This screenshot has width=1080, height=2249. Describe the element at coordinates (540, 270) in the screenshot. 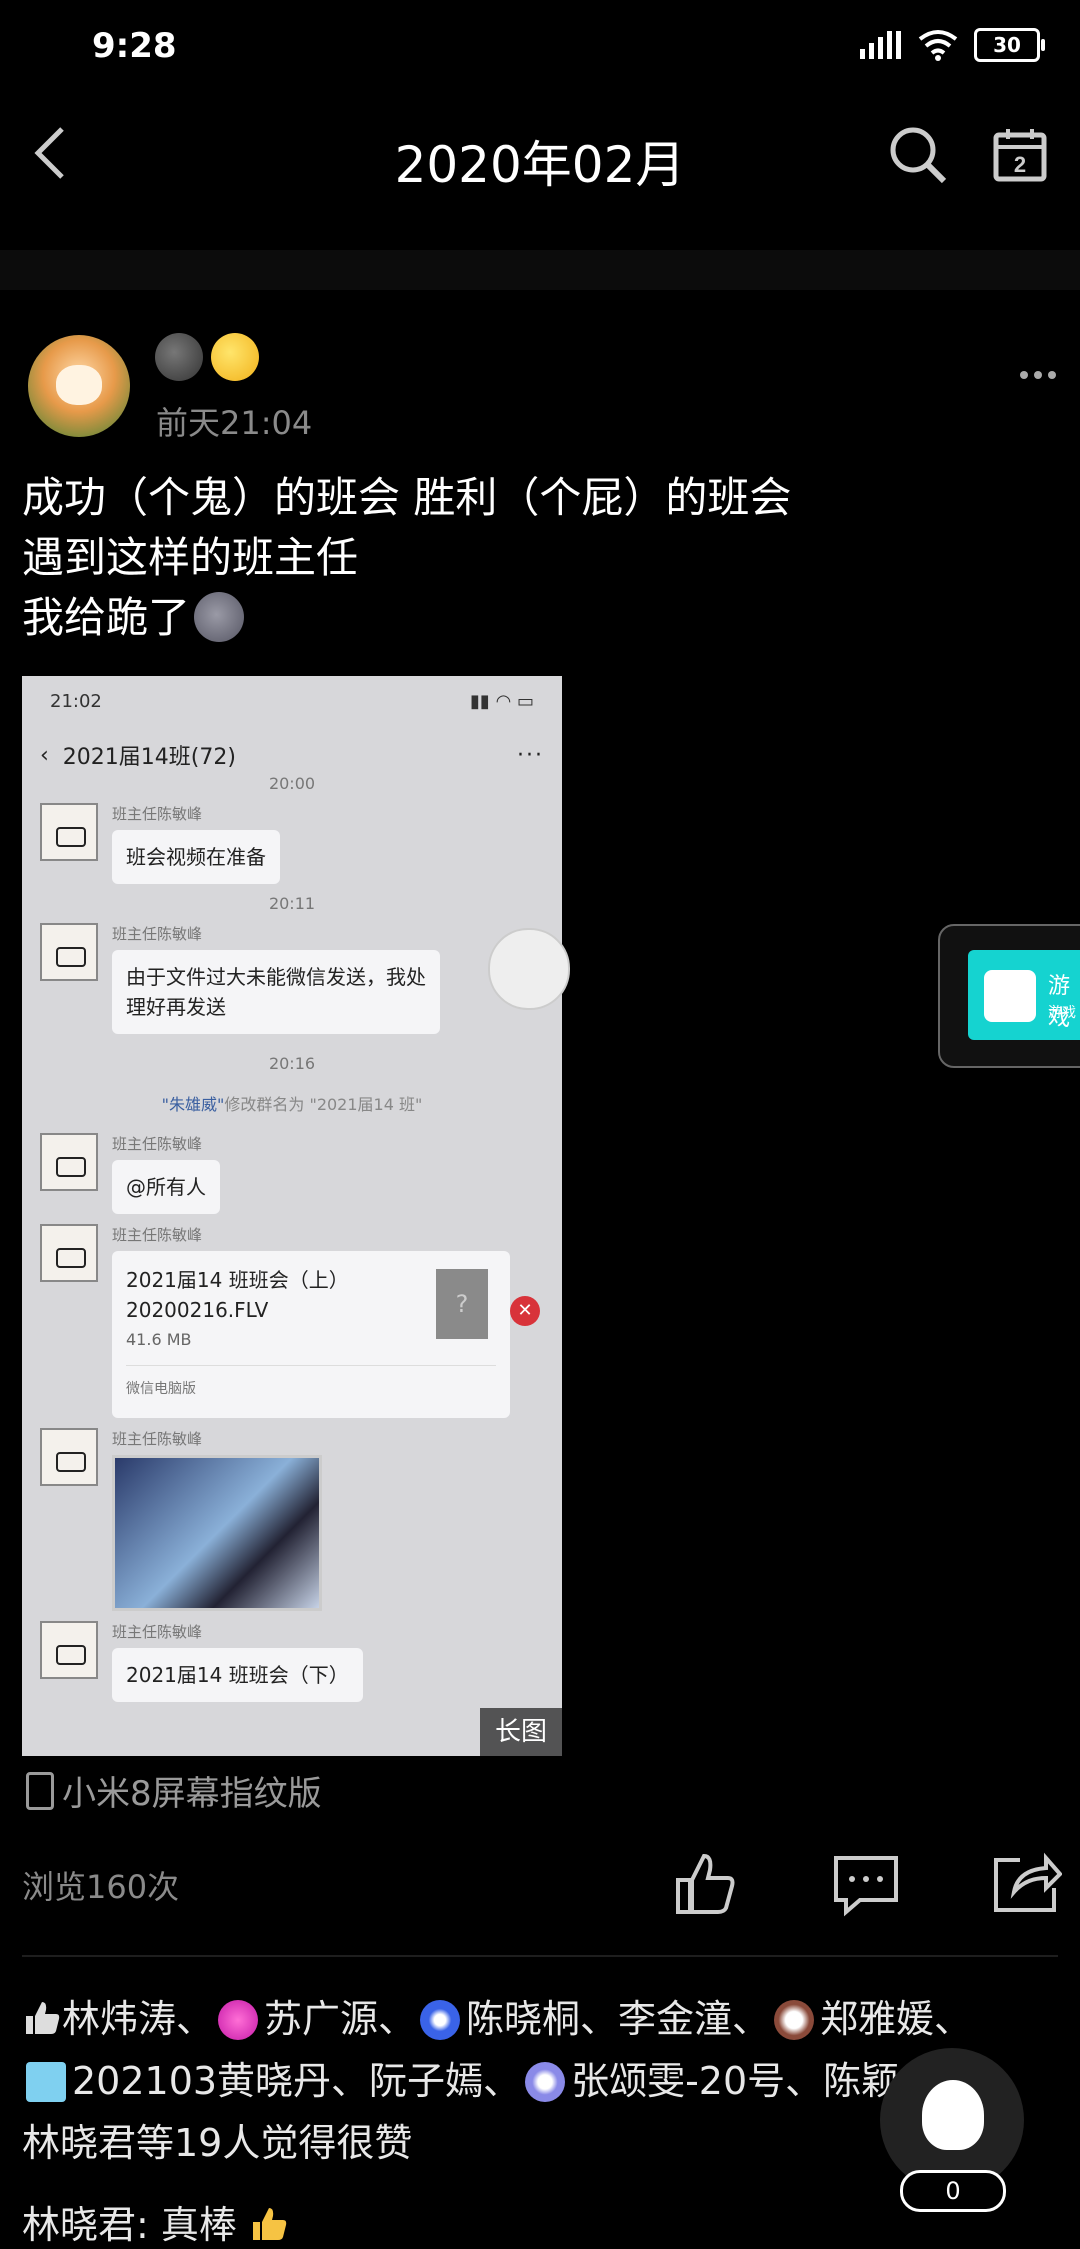

I see `section-divider` at that location.